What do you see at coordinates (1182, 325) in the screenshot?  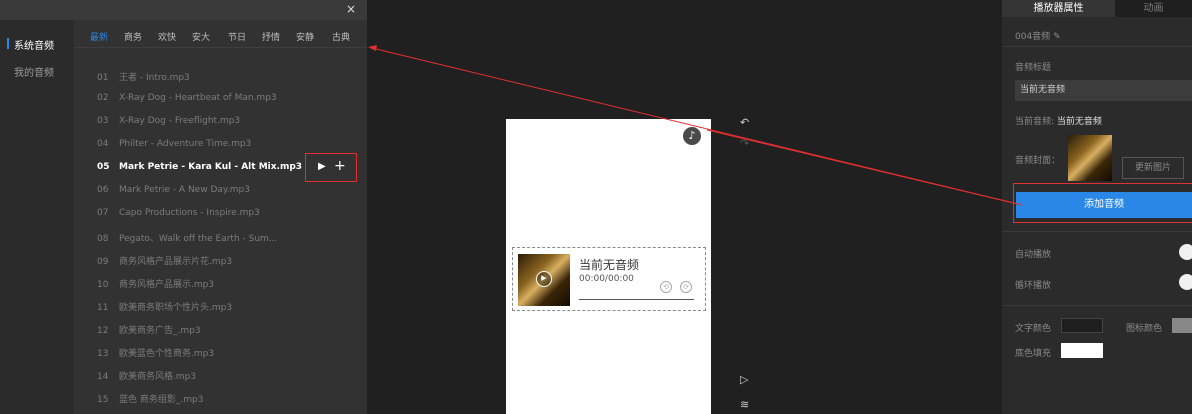 I see `icon-color-swatch` at bounding box center [1182, 325].